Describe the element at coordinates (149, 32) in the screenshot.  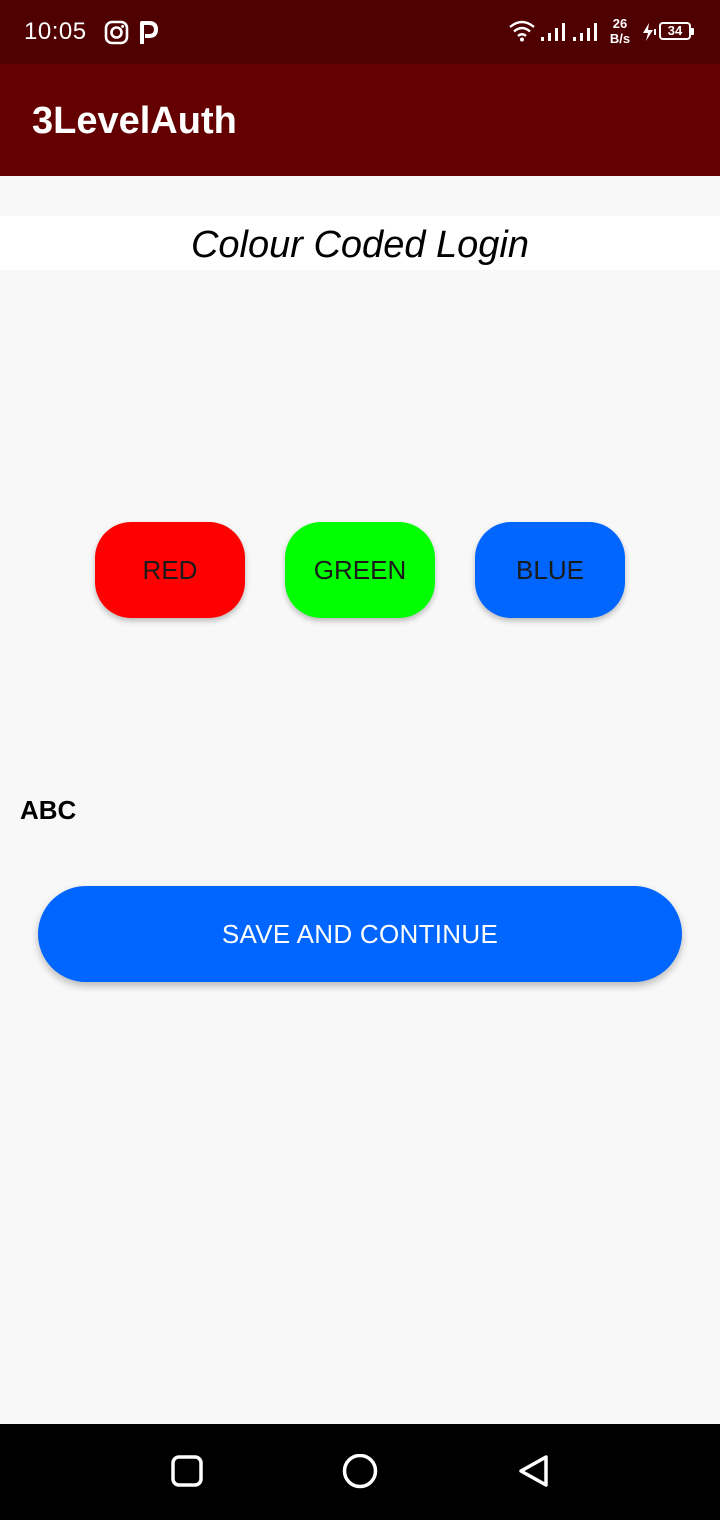
I see `parking-icon` at that location.